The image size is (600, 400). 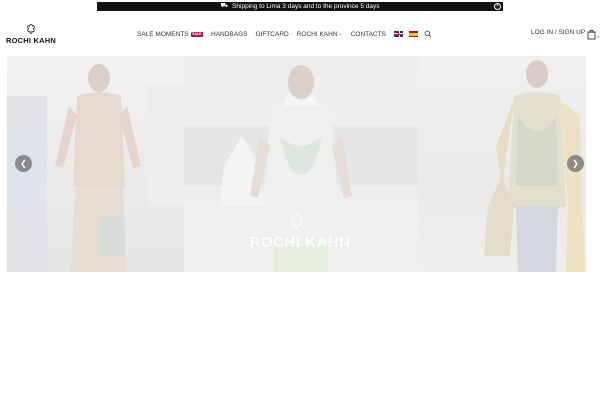 I want to click on shopping-bag-icon, so click(x=591, y=34).